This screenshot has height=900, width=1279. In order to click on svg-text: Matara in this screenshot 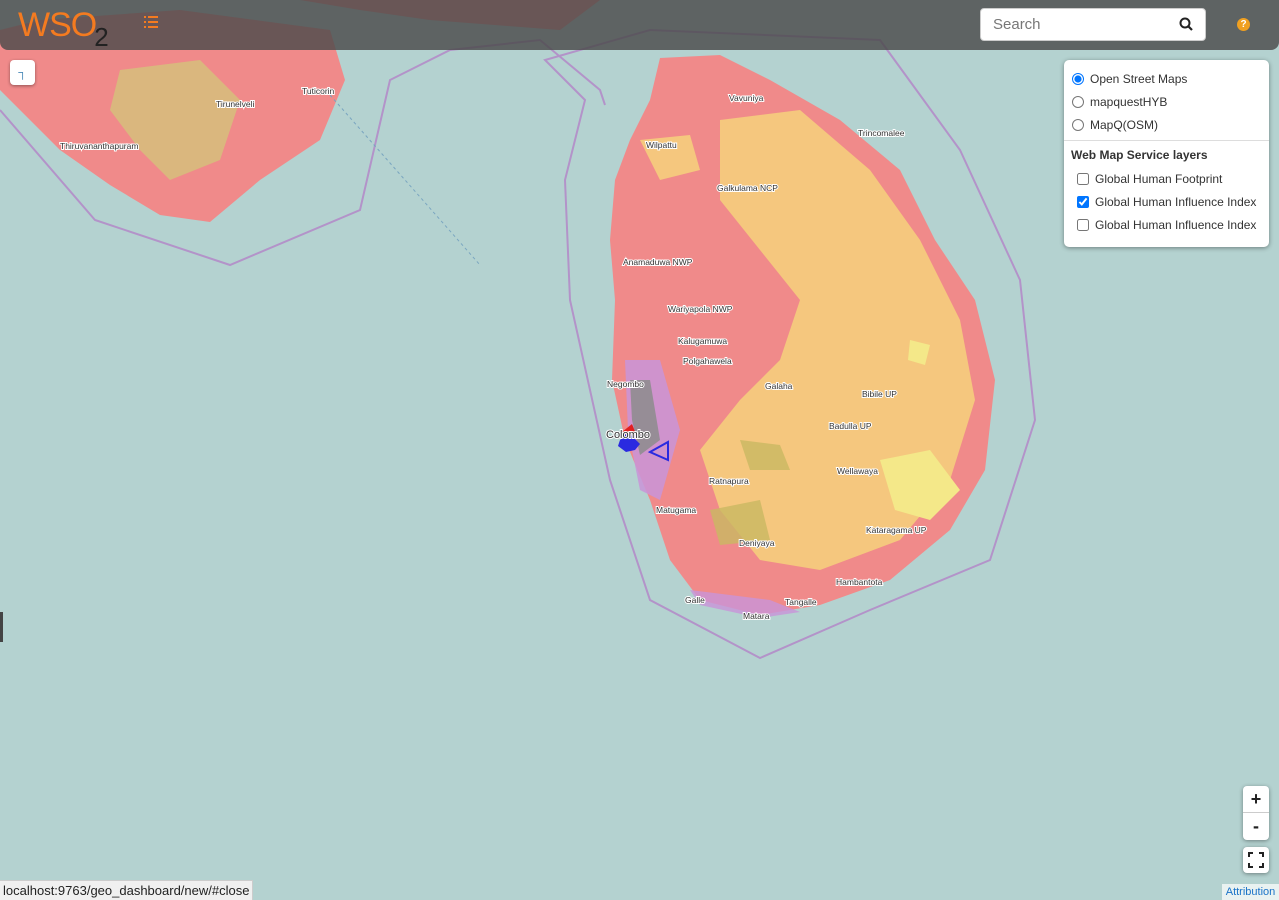, I will do `click(756, 616)`.